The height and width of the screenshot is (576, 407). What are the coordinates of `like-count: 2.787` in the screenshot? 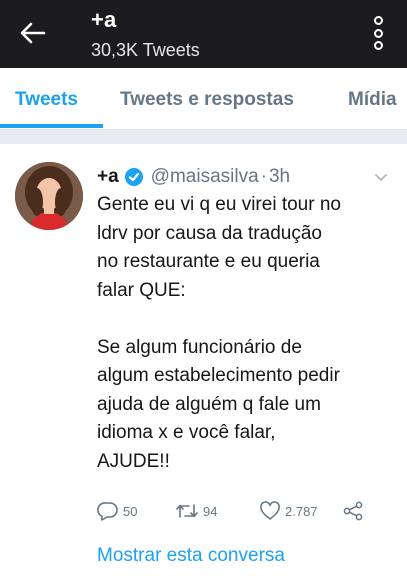 It's located at (301, 511).